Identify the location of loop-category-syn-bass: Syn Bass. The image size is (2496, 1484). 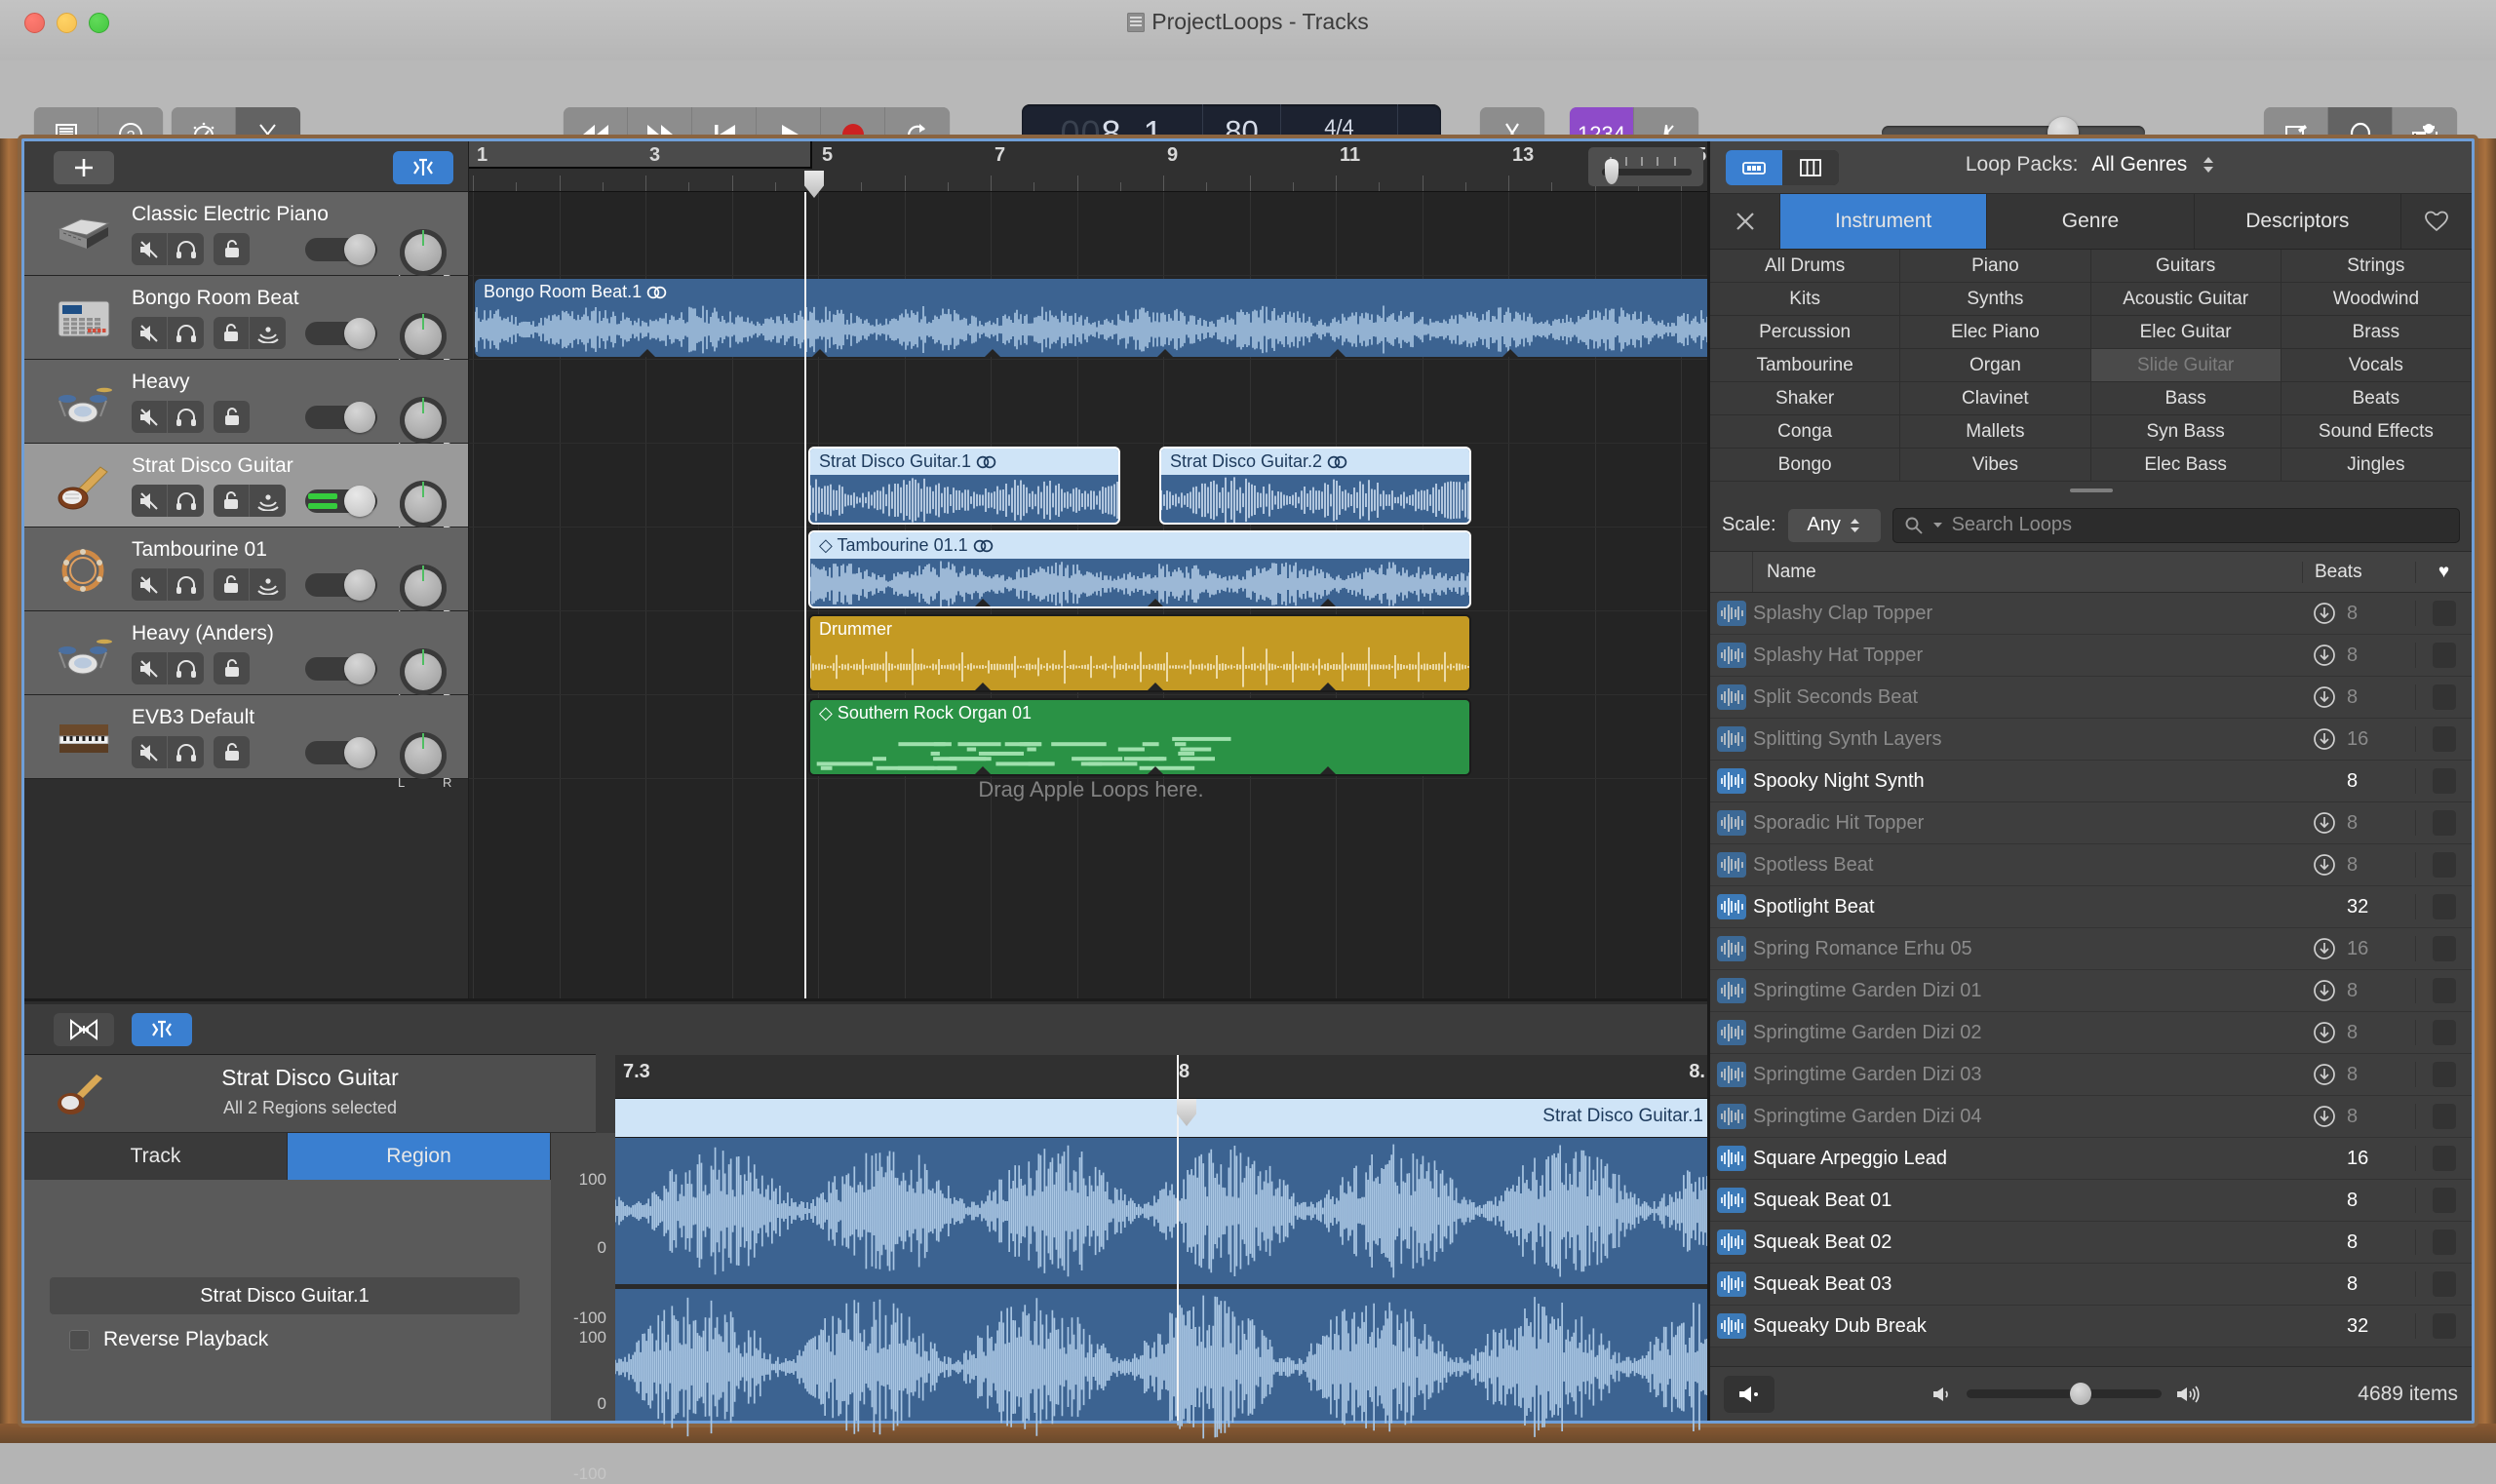
(2186, 432).